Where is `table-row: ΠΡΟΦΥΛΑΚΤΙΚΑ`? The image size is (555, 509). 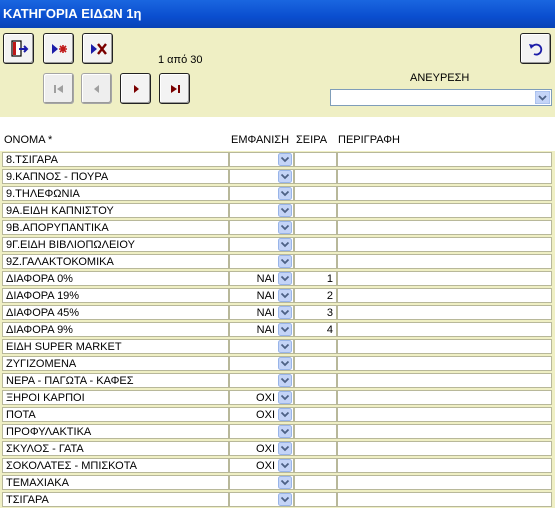
table-row: ΠΡΟΦΥΛΑΚΤΙΚΑ is located at coordinates (277, 431).